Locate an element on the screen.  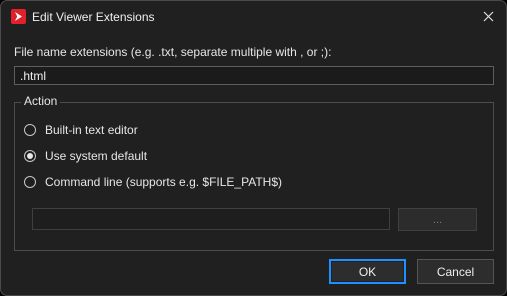
action-group-legend: Action is located at coordinates (41, 101).